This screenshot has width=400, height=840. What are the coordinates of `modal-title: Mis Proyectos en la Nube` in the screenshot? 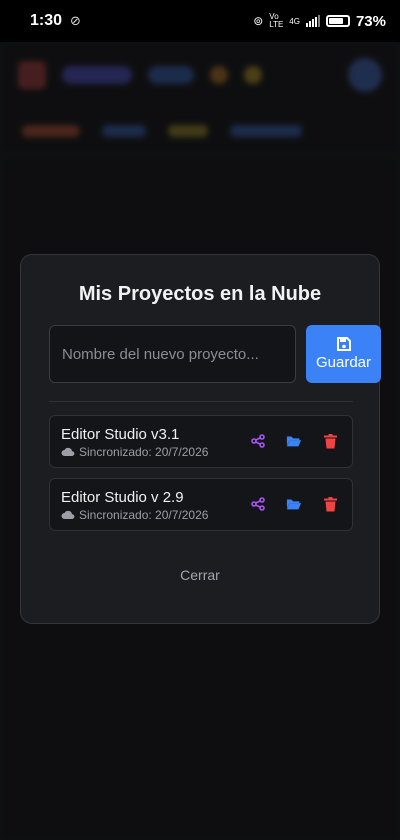 It's located at (200, 294).